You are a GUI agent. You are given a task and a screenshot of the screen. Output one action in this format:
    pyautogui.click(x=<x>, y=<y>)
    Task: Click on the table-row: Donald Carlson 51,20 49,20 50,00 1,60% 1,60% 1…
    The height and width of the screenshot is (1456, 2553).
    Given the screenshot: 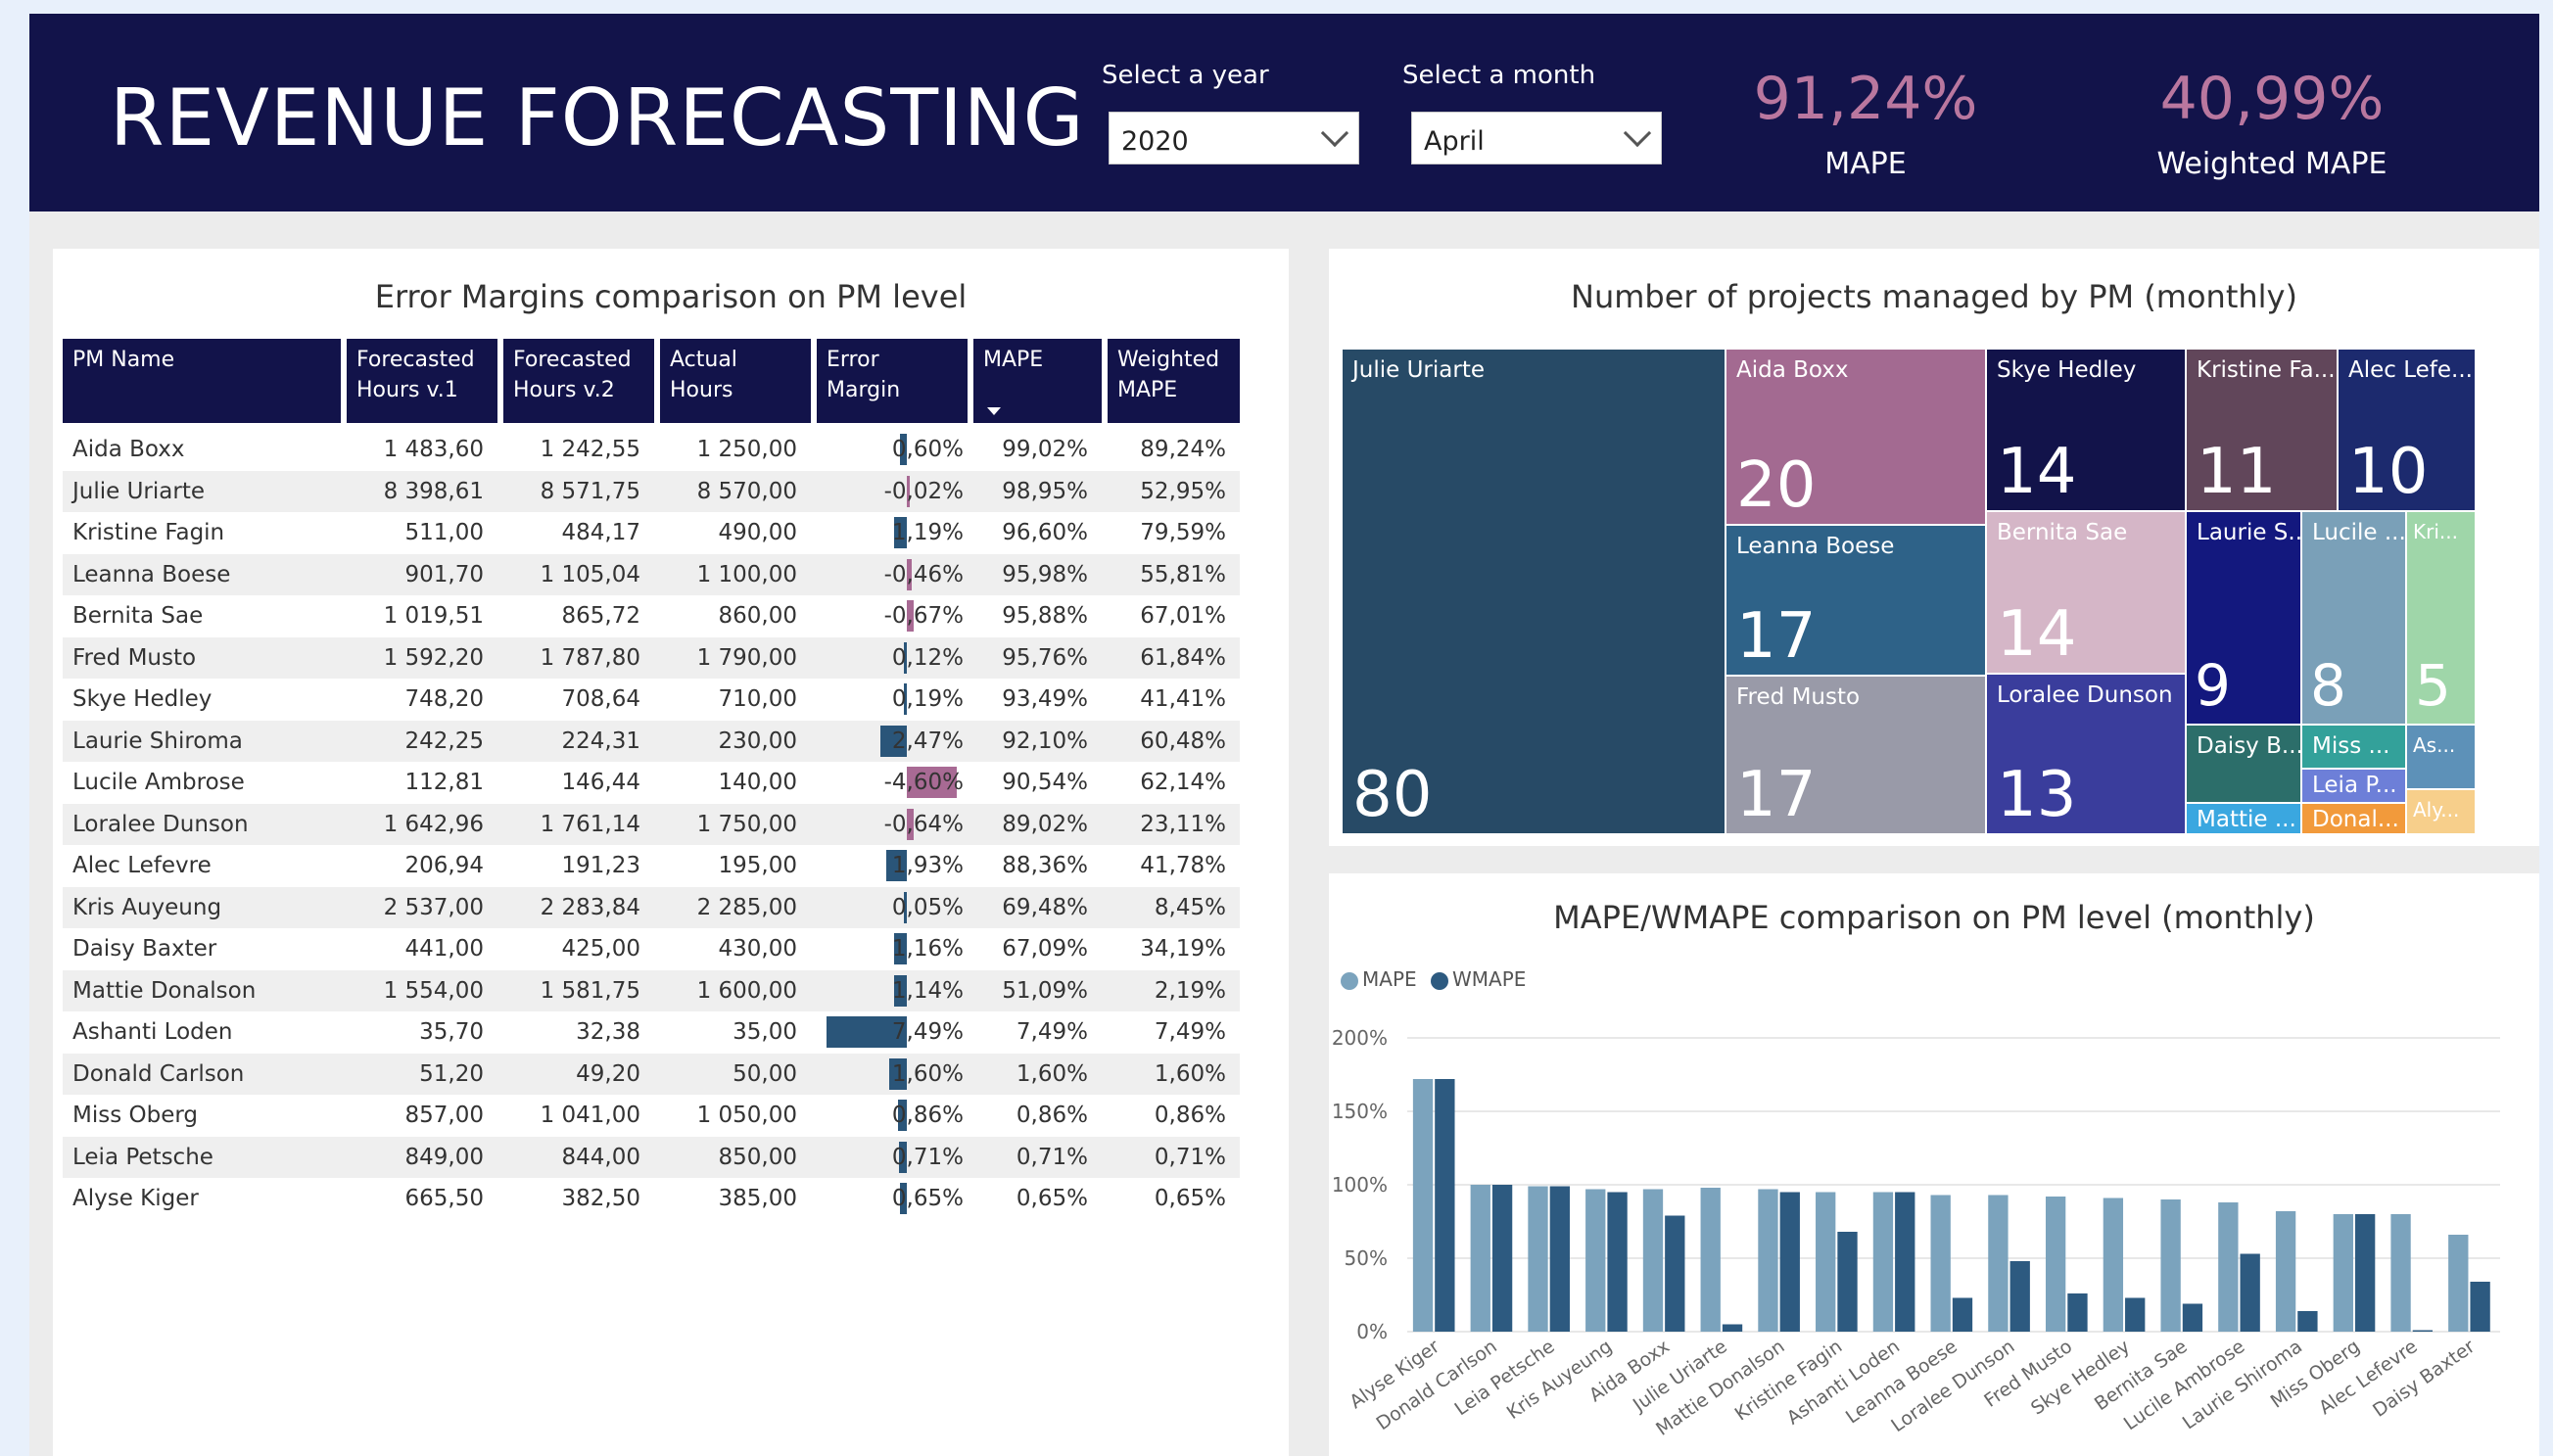 What is the action you would take?
    pyautogui.click(x=651, y=1074)
    